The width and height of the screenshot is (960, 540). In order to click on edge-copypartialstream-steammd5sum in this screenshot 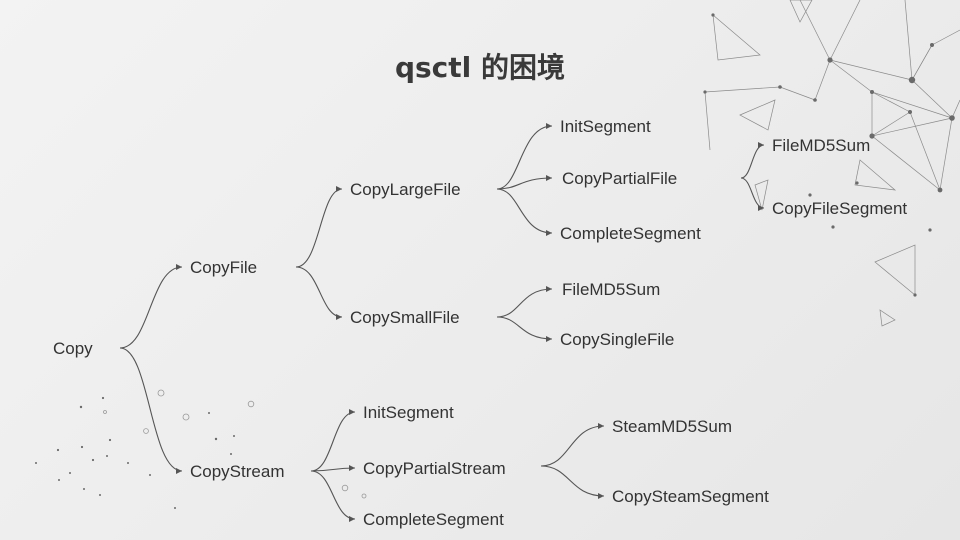, I will do `click(572, 445)`.